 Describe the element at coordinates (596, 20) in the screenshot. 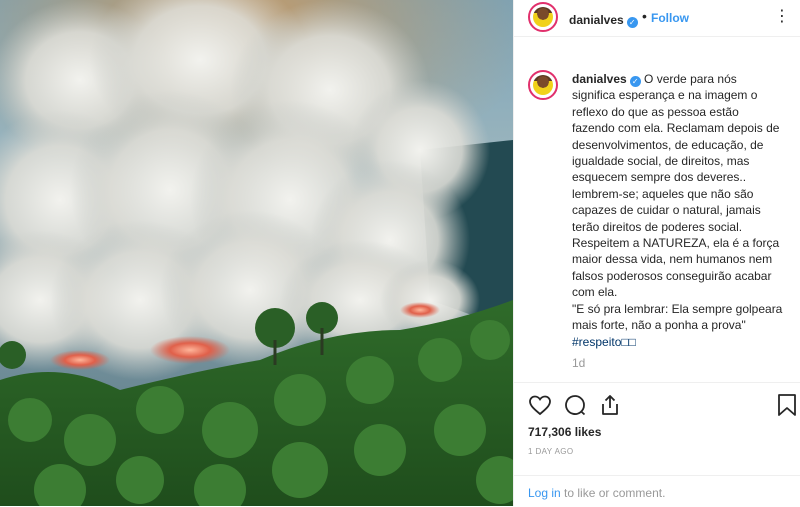

I see `username-link: danialves` at that location.